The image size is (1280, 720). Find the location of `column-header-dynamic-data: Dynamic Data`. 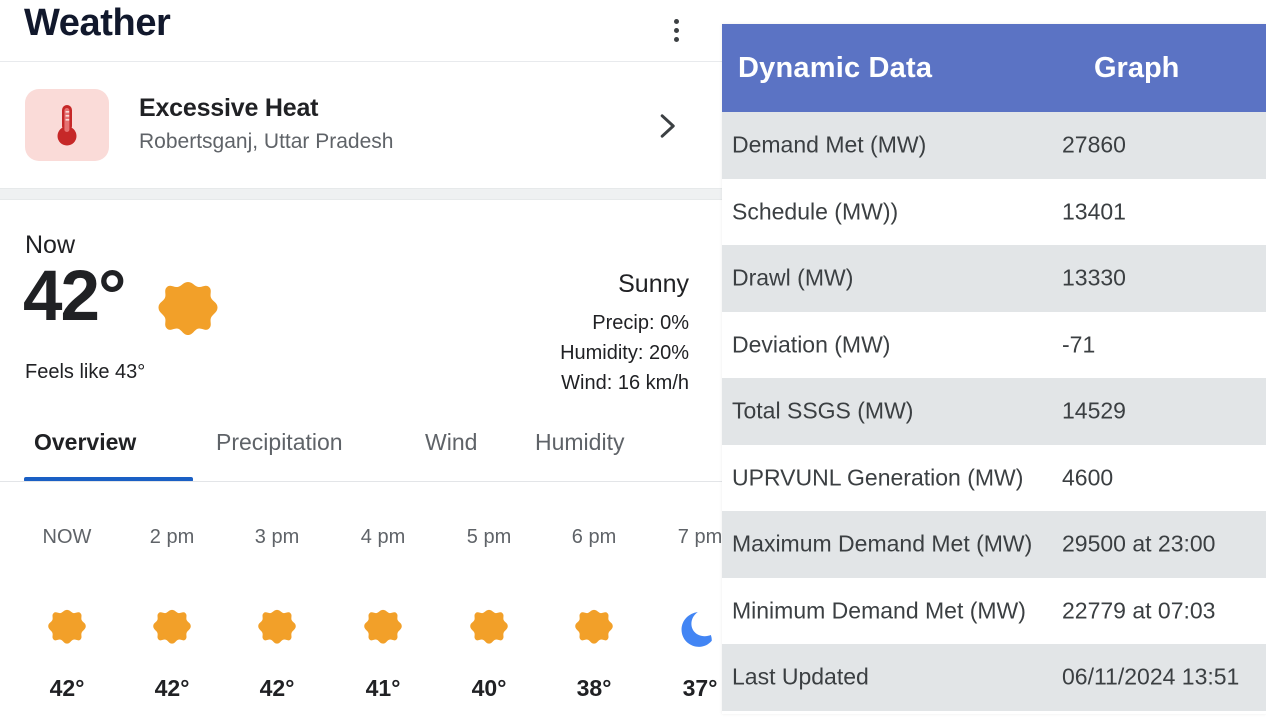

column-header-dynamic-data: Dynamic Data is located at coordinates (835, 67).